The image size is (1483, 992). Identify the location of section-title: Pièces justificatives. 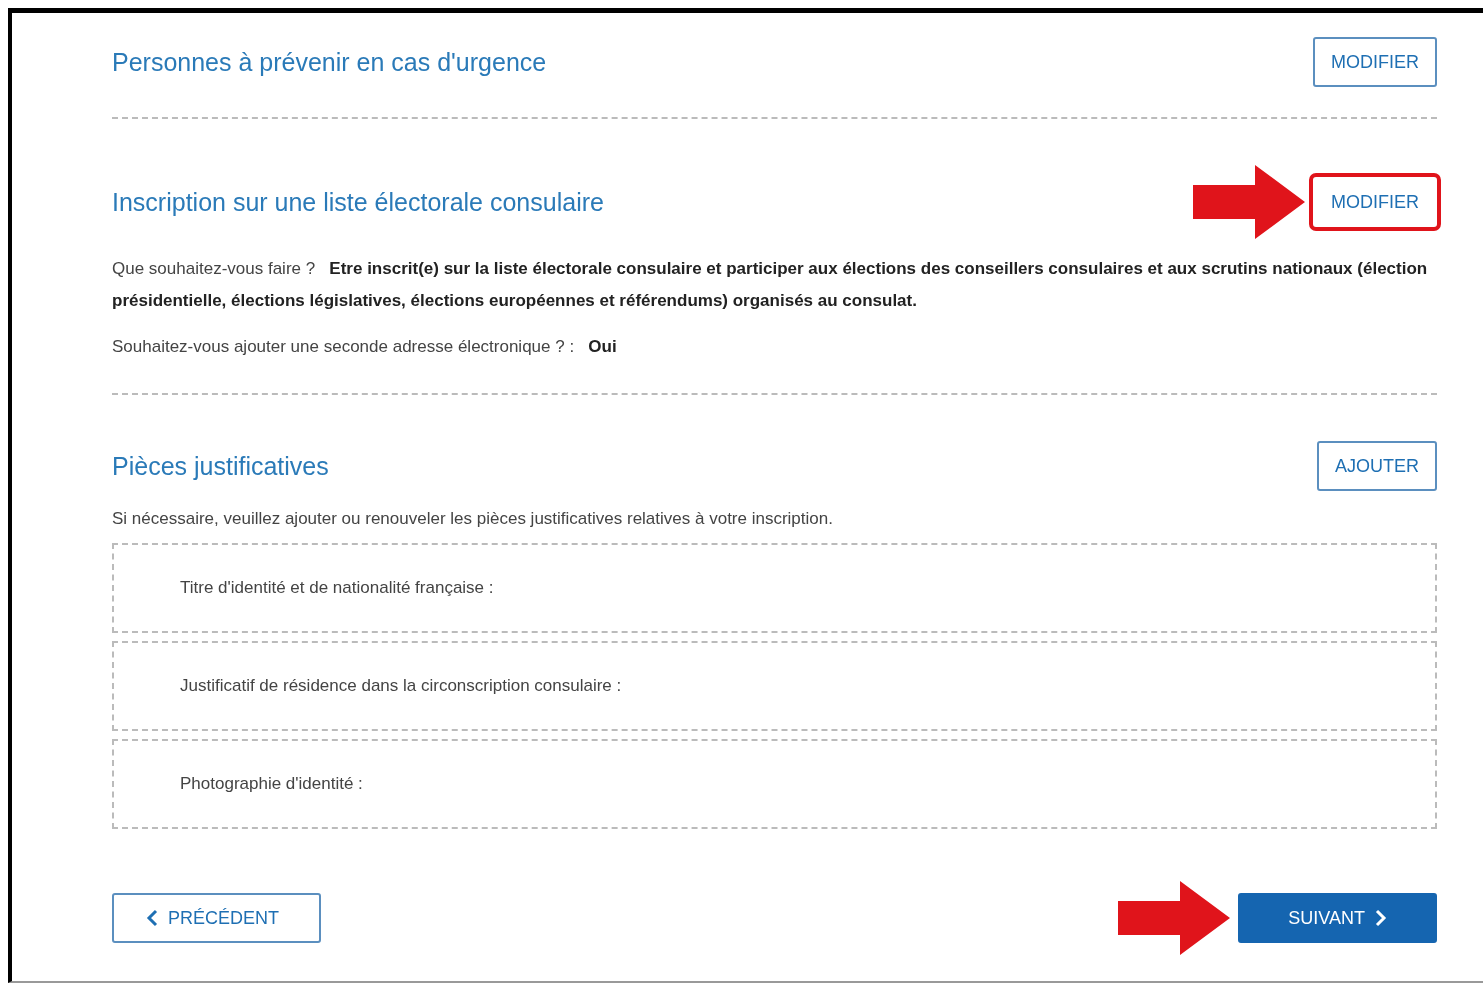
(220, 466).